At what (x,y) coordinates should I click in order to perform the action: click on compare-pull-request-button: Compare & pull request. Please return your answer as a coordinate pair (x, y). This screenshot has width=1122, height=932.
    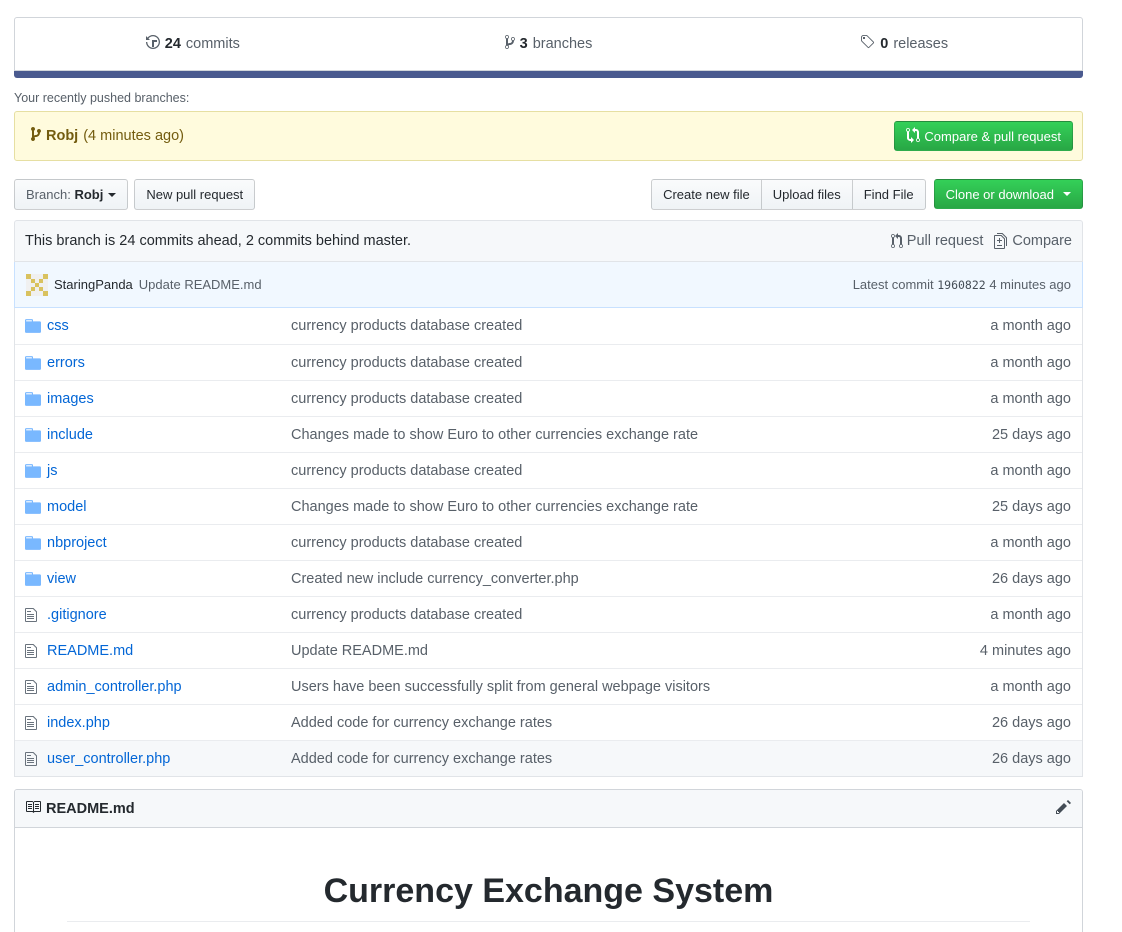
    Looking at the image, I should click on (983, 136).